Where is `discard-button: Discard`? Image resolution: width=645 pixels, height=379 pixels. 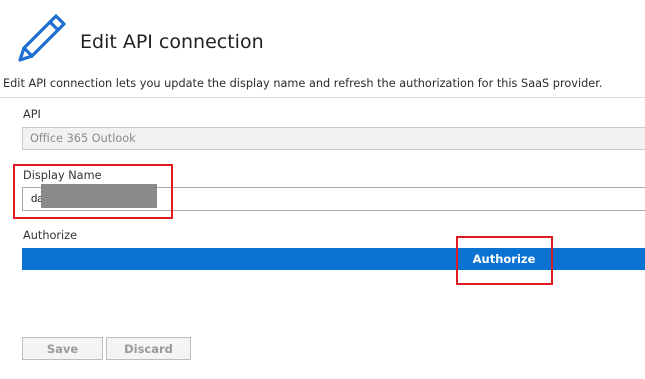 discard-button: Discard is located at coordinates (148, 348).